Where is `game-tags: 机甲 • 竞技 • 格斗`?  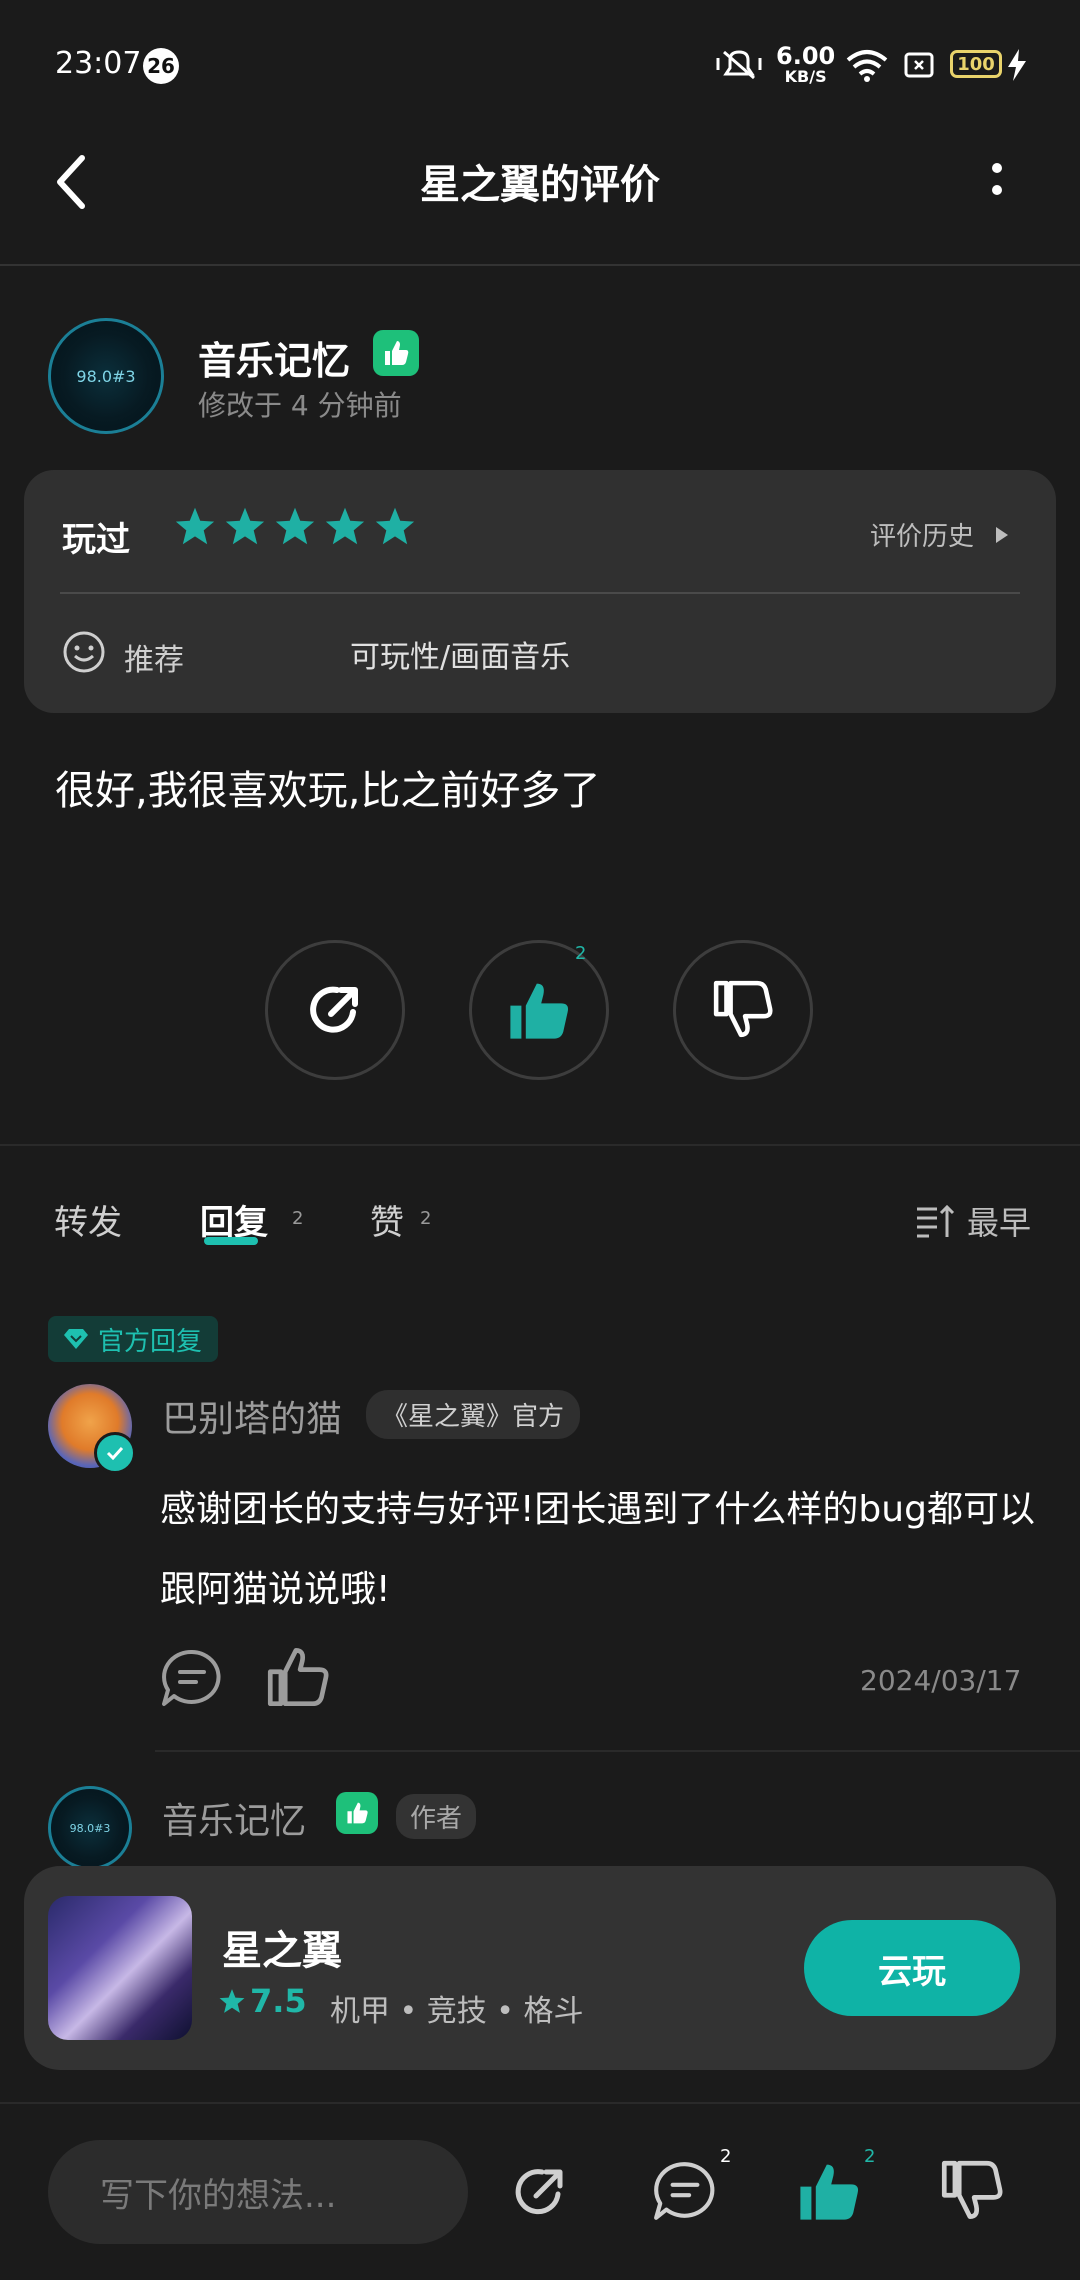
game-tags: 机甲 • 竞技 • 格斗 is located at coordinates (457, 2011).